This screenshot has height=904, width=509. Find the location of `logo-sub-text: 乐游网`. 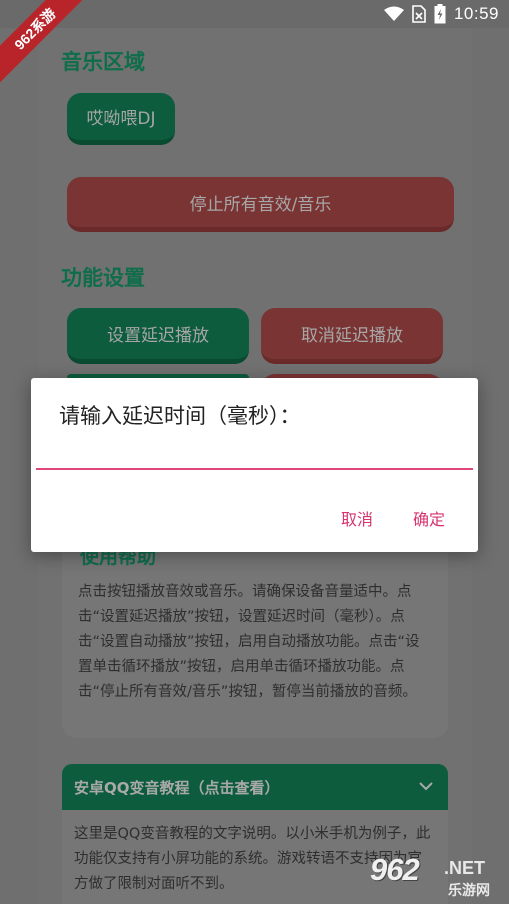

logo-sub-text: 乐游网 is located at coordinates (469, 891).